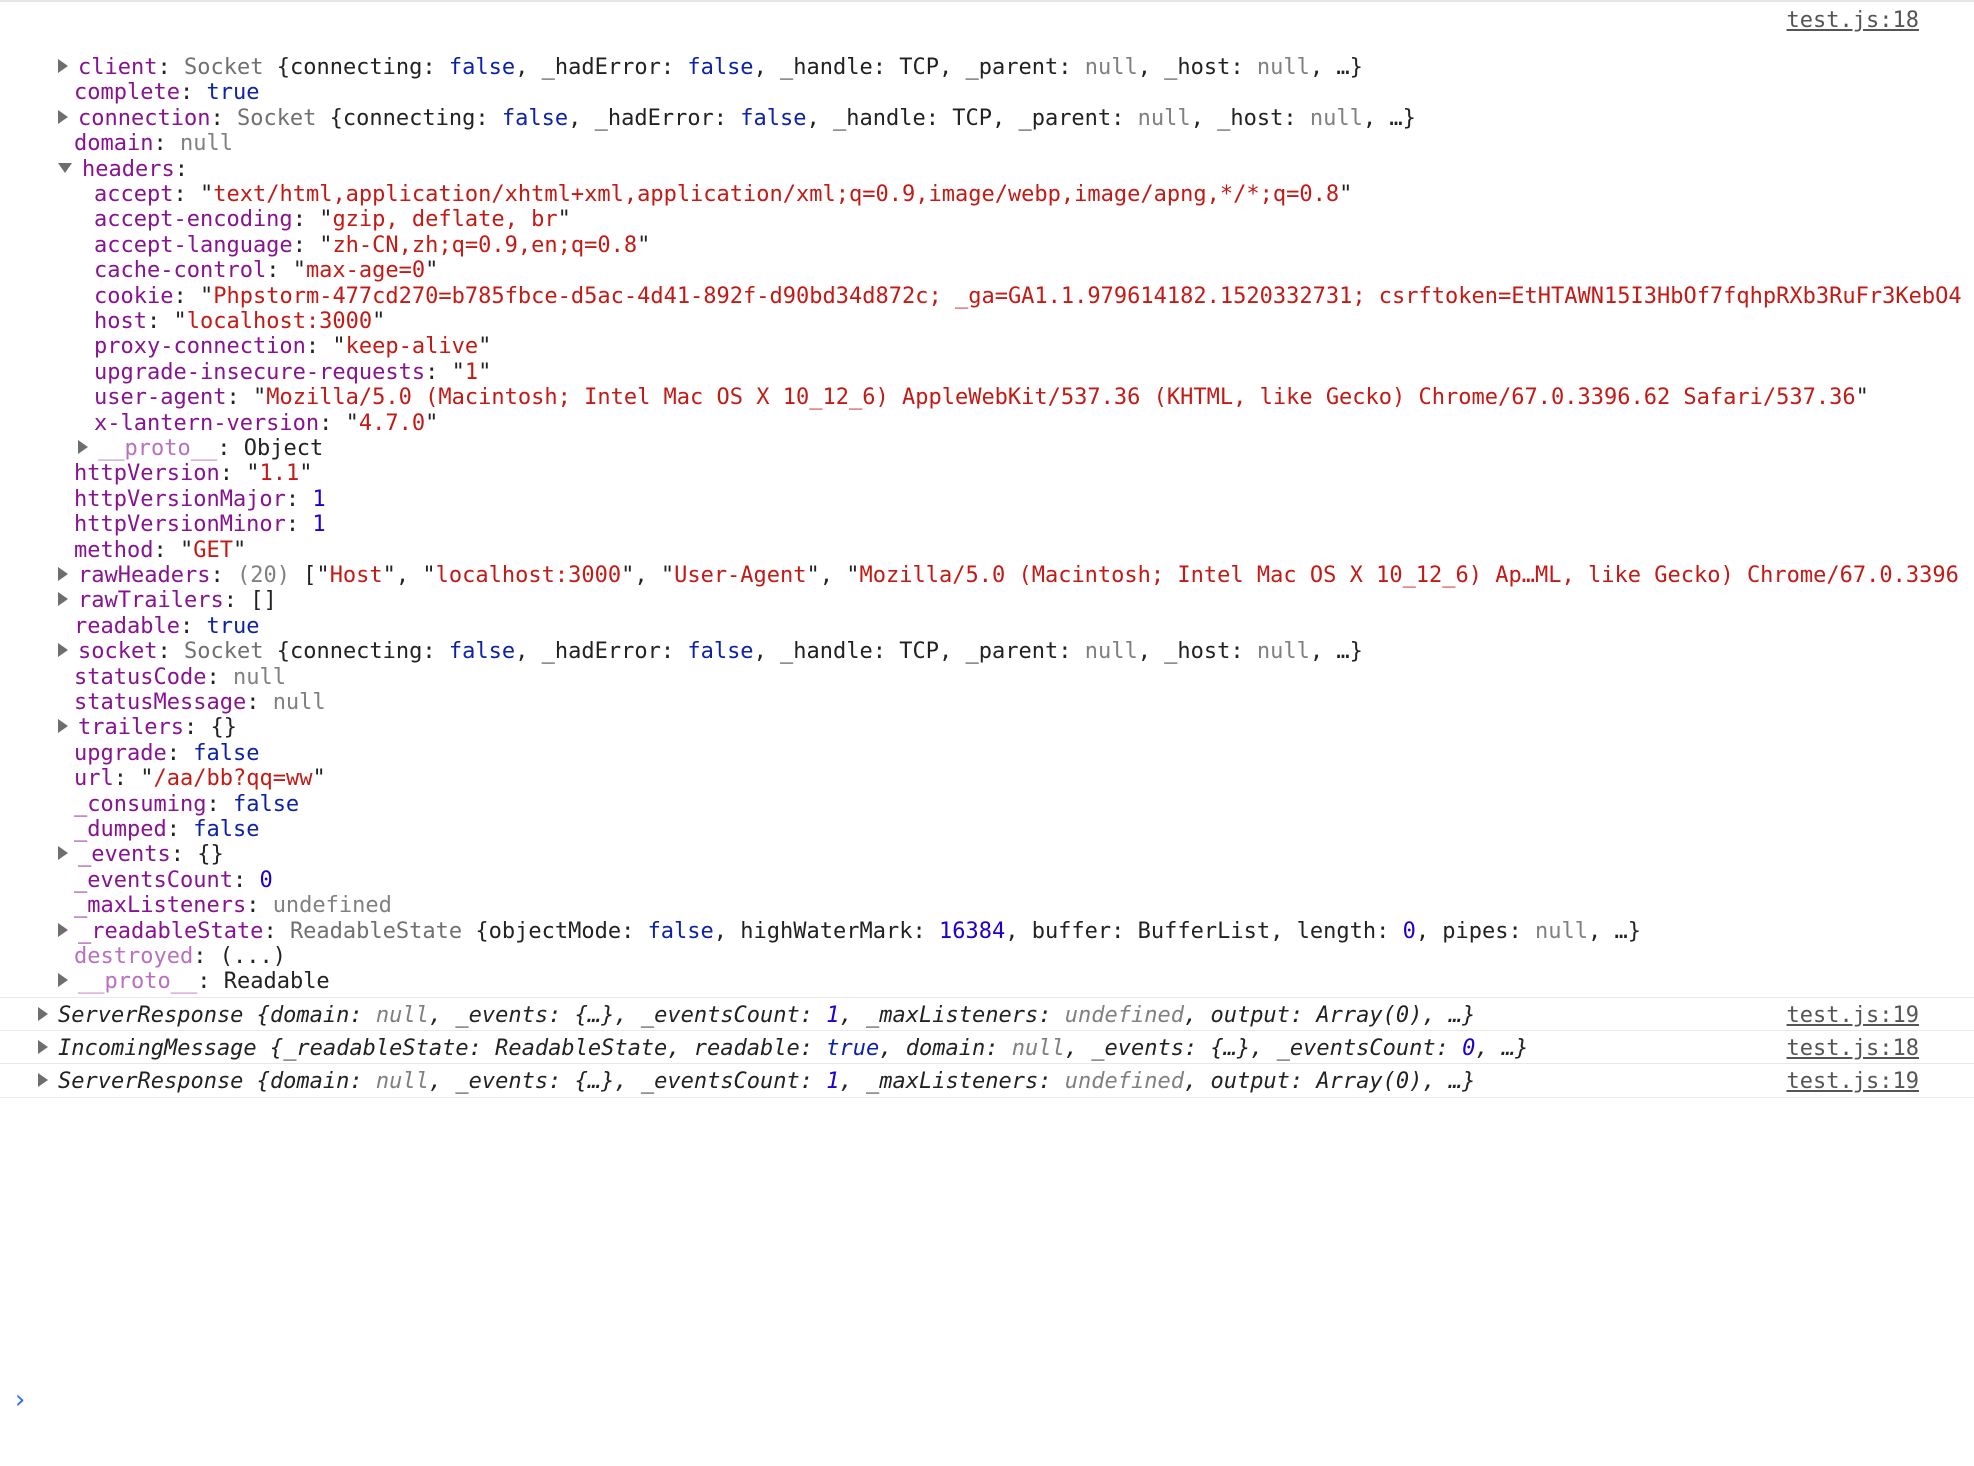  I want to click on property-key: __proto__, so click(138, 982).